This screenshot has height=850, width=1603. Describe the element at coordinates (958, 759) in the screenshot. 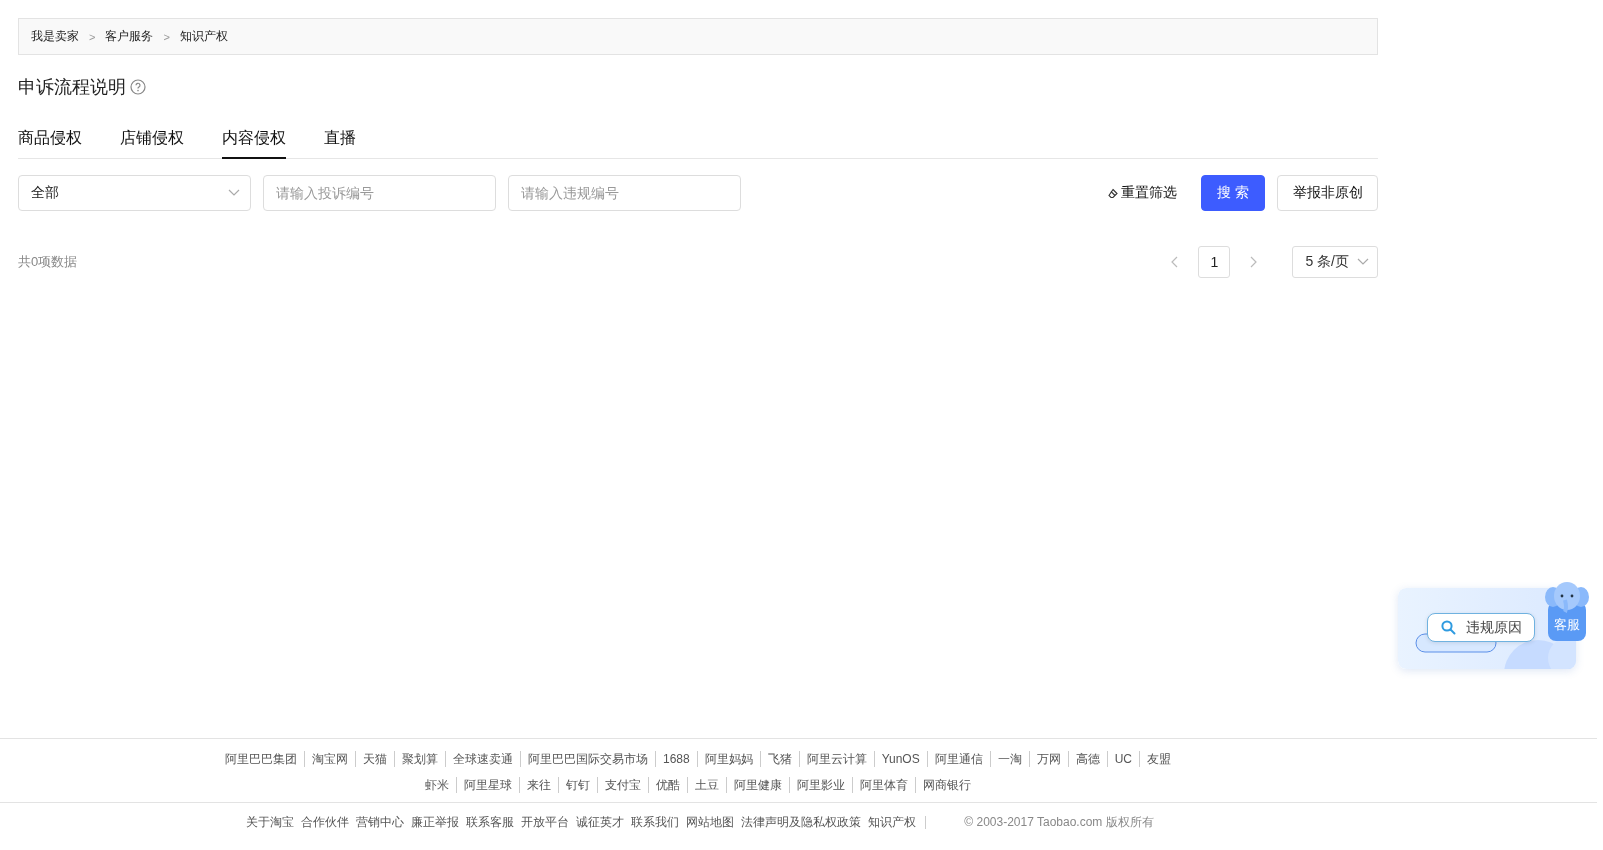

I see `footer-link: 阿里通信` at that location.